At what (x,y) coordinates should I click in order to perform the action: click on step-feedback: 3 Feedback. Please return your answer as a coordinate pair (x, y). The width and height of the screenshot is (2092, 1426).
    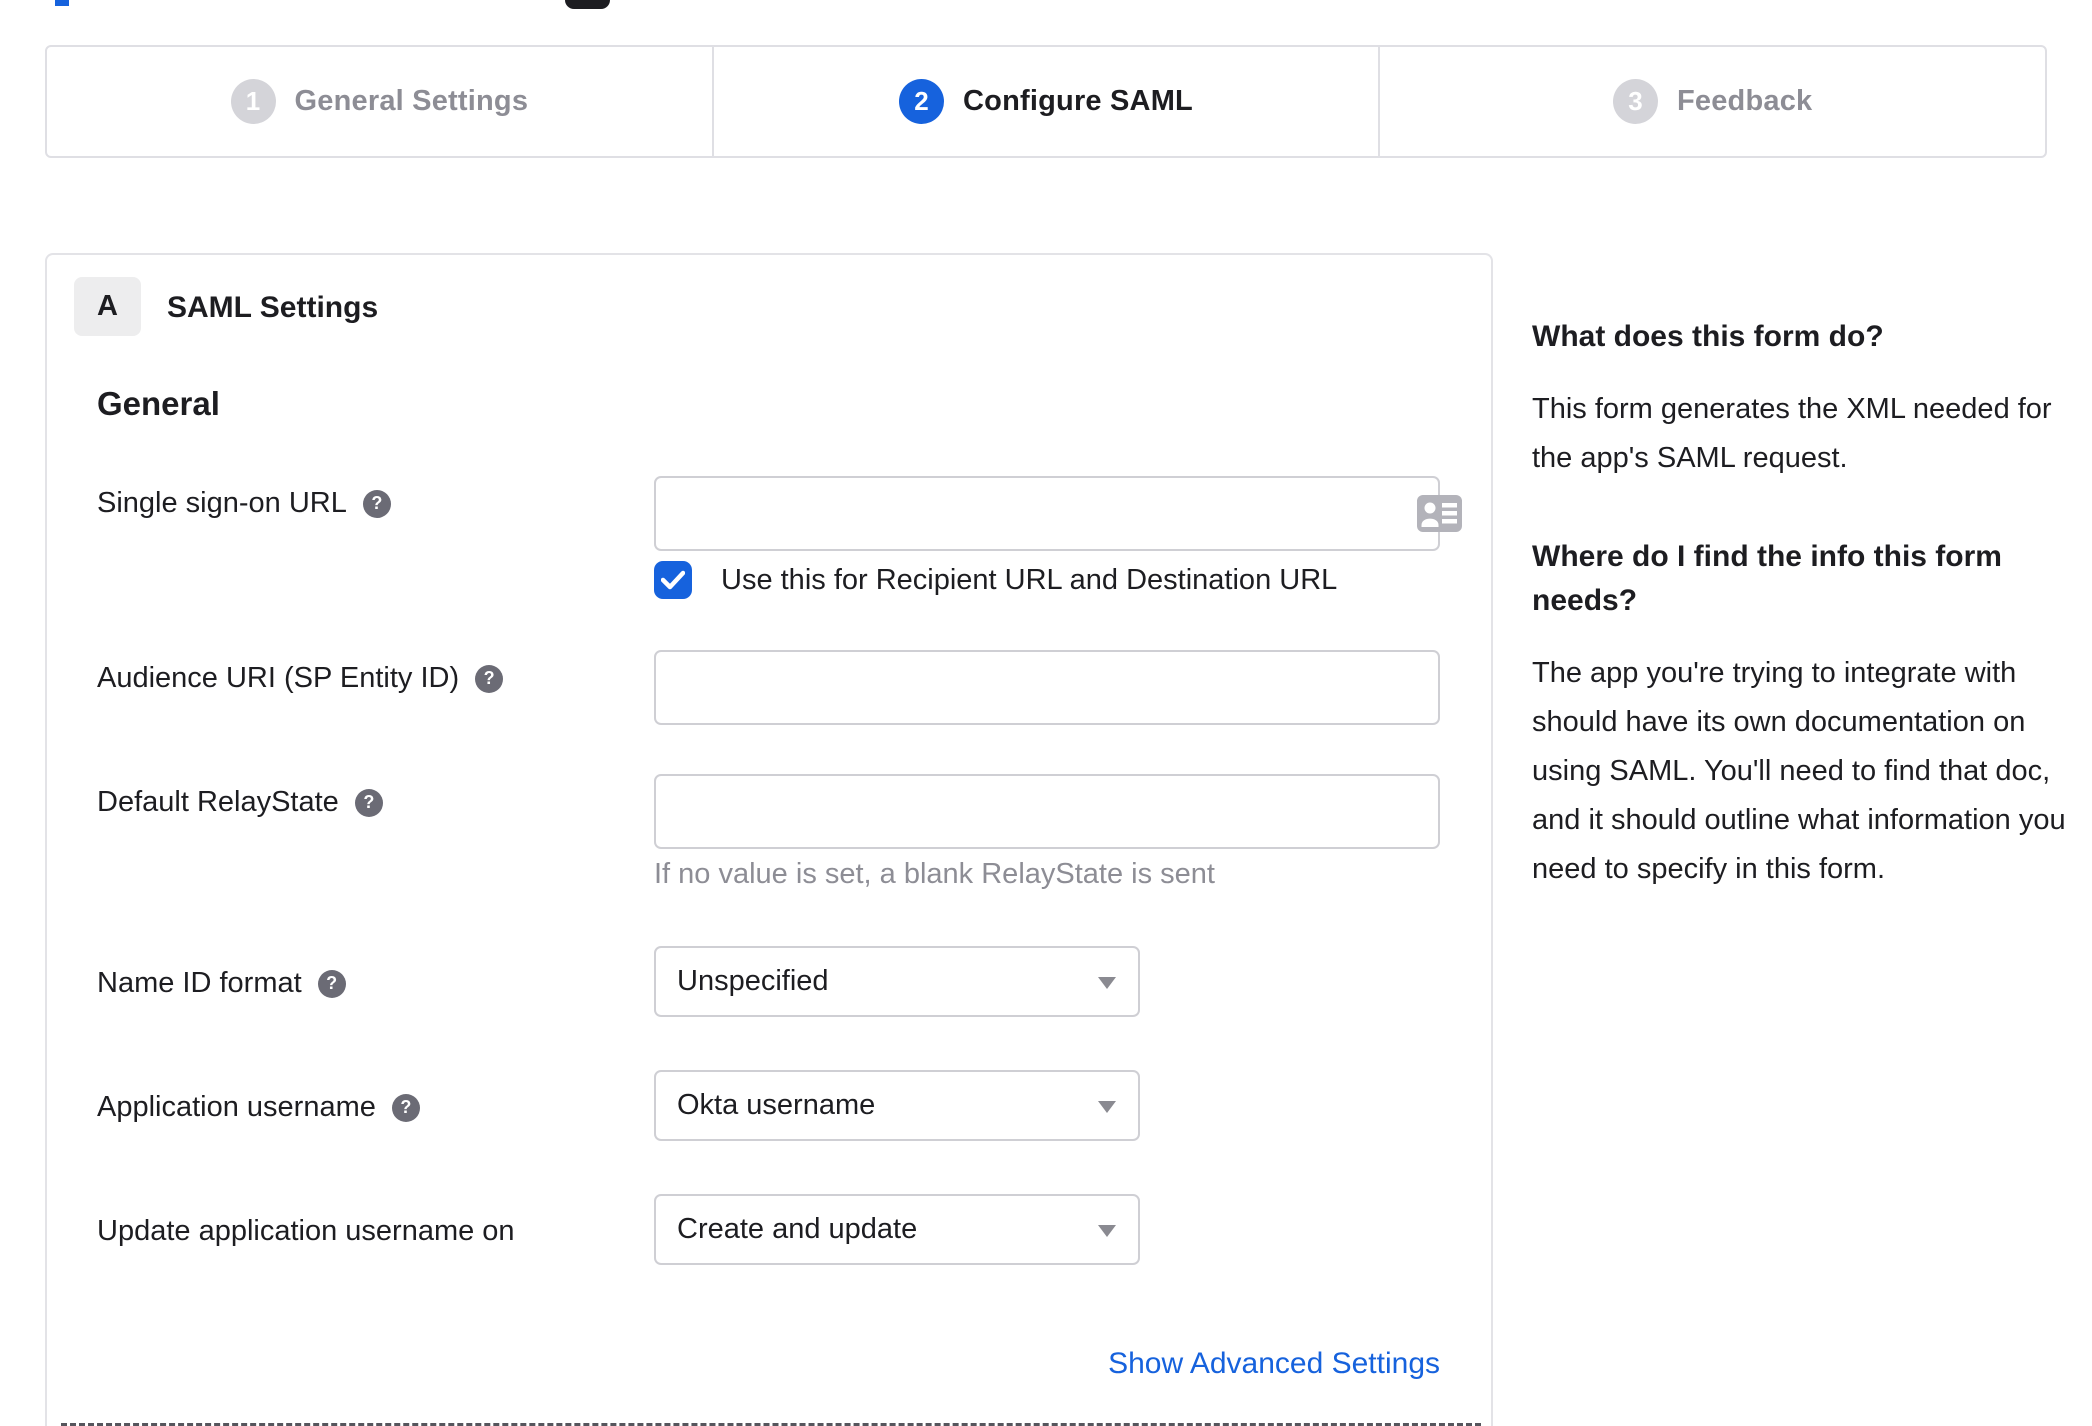
    Looking at the image, I should click on (1711, 101).